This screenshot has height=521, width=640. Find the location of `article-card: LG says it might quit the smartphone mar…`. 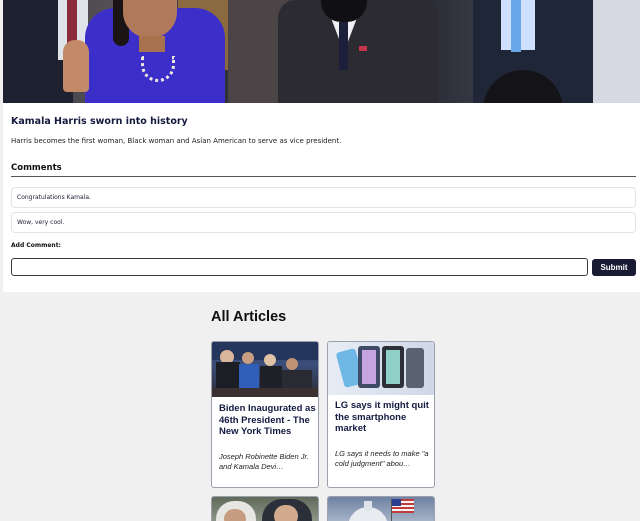

article-card: LG says it might quit the smartphone mar… is located at coordinates (381, 414).